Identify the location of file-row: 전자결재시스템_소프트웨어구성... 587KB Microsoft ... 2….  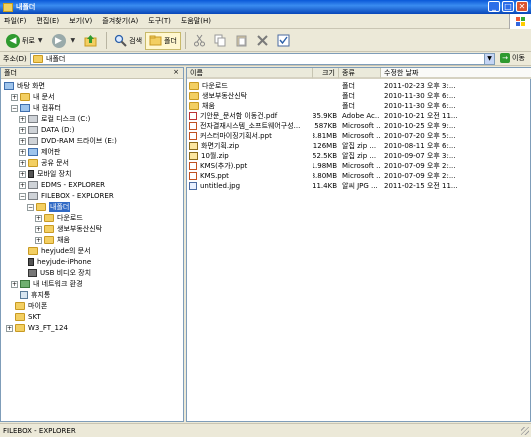
(359, 126).